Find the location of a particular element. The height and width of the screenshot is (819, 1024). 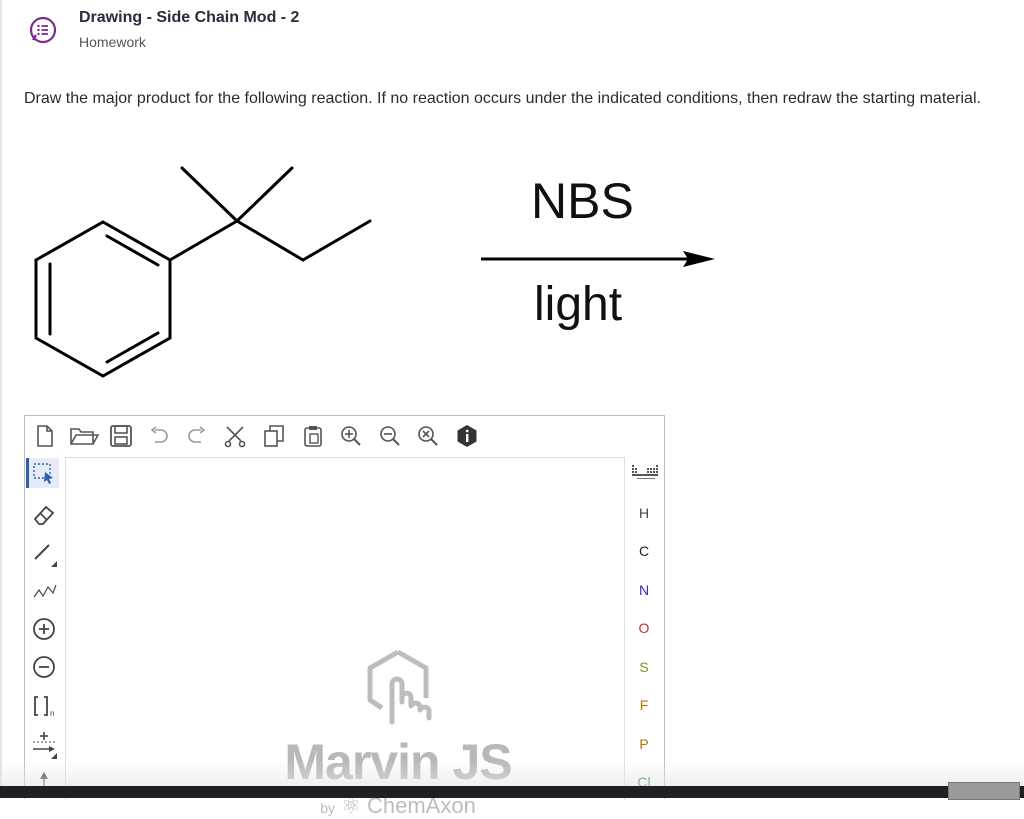

open-folder-icon is located at coordinates (84, 436).